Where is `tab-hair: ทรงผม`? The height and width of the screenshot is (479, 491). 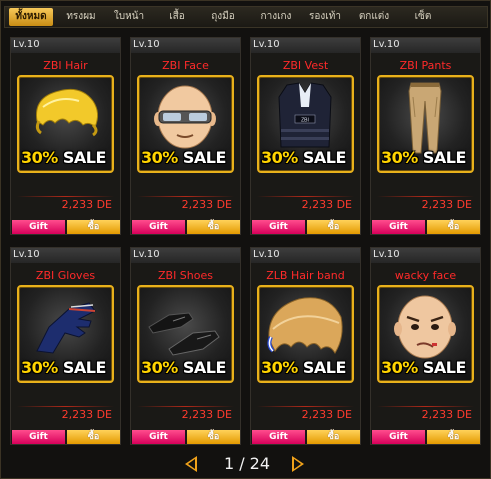 tab-hair: ทรงผม is located at coordinates (81, 17).